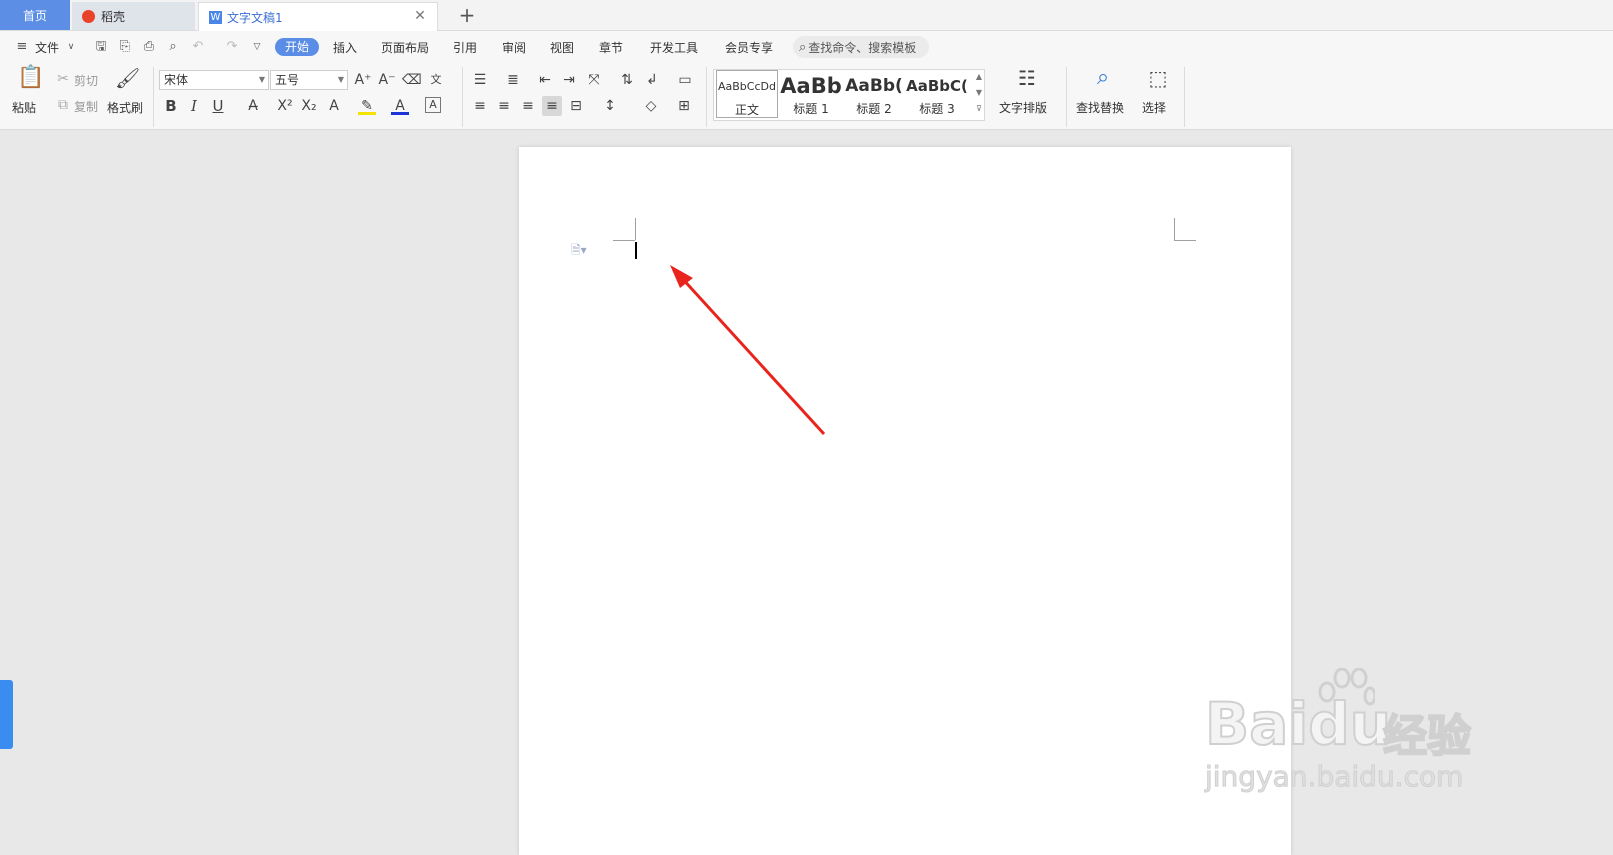 Image resolution: width=1613 pixels, height=855 pixels. Describe the element at coordinates (1334, 777) in the screenshot. I see `watermark-url: jingyan.baidu.com` at that location.